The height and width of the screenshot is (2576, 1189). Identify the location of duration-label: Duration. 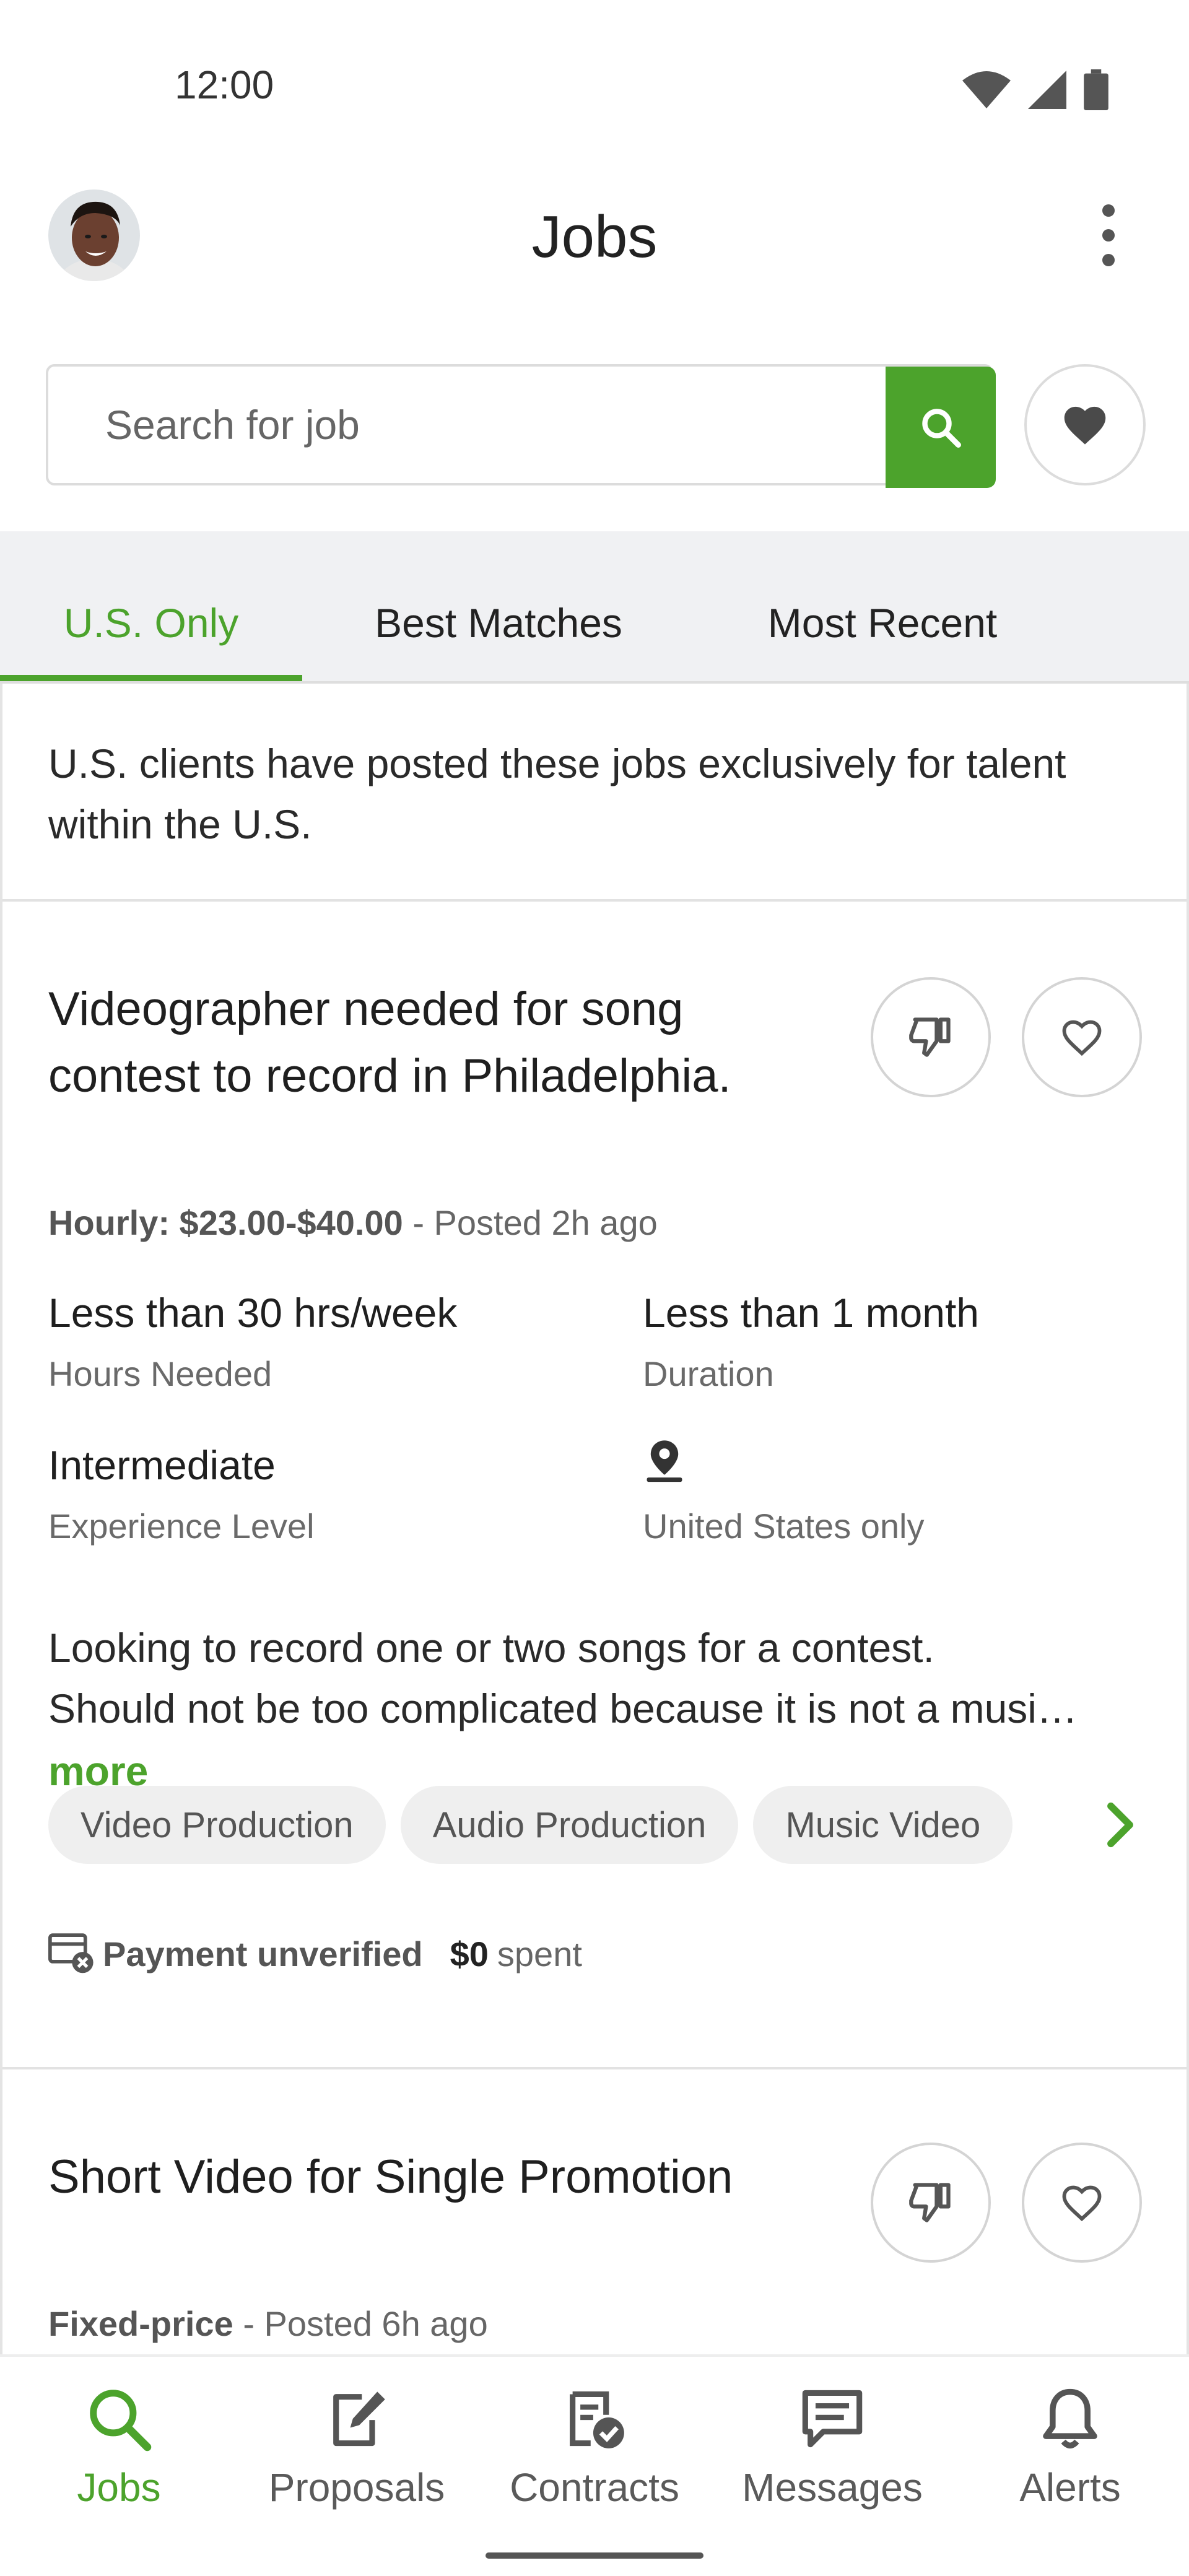
(709, 1373).